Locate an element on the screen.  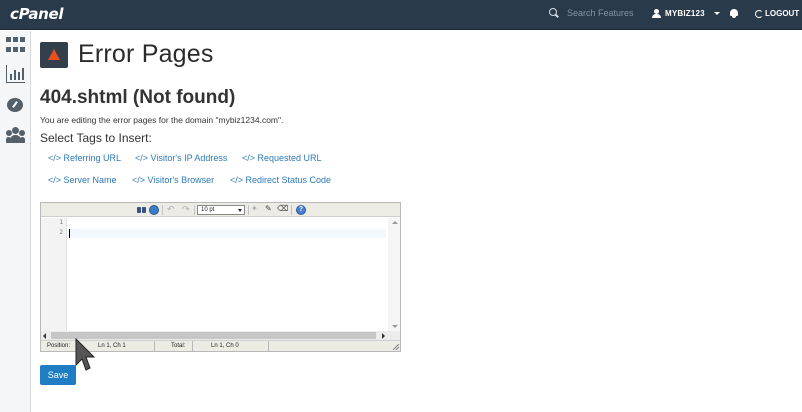
total-value: Ln 1, Ch 0 is located at coordinates (225, 346).